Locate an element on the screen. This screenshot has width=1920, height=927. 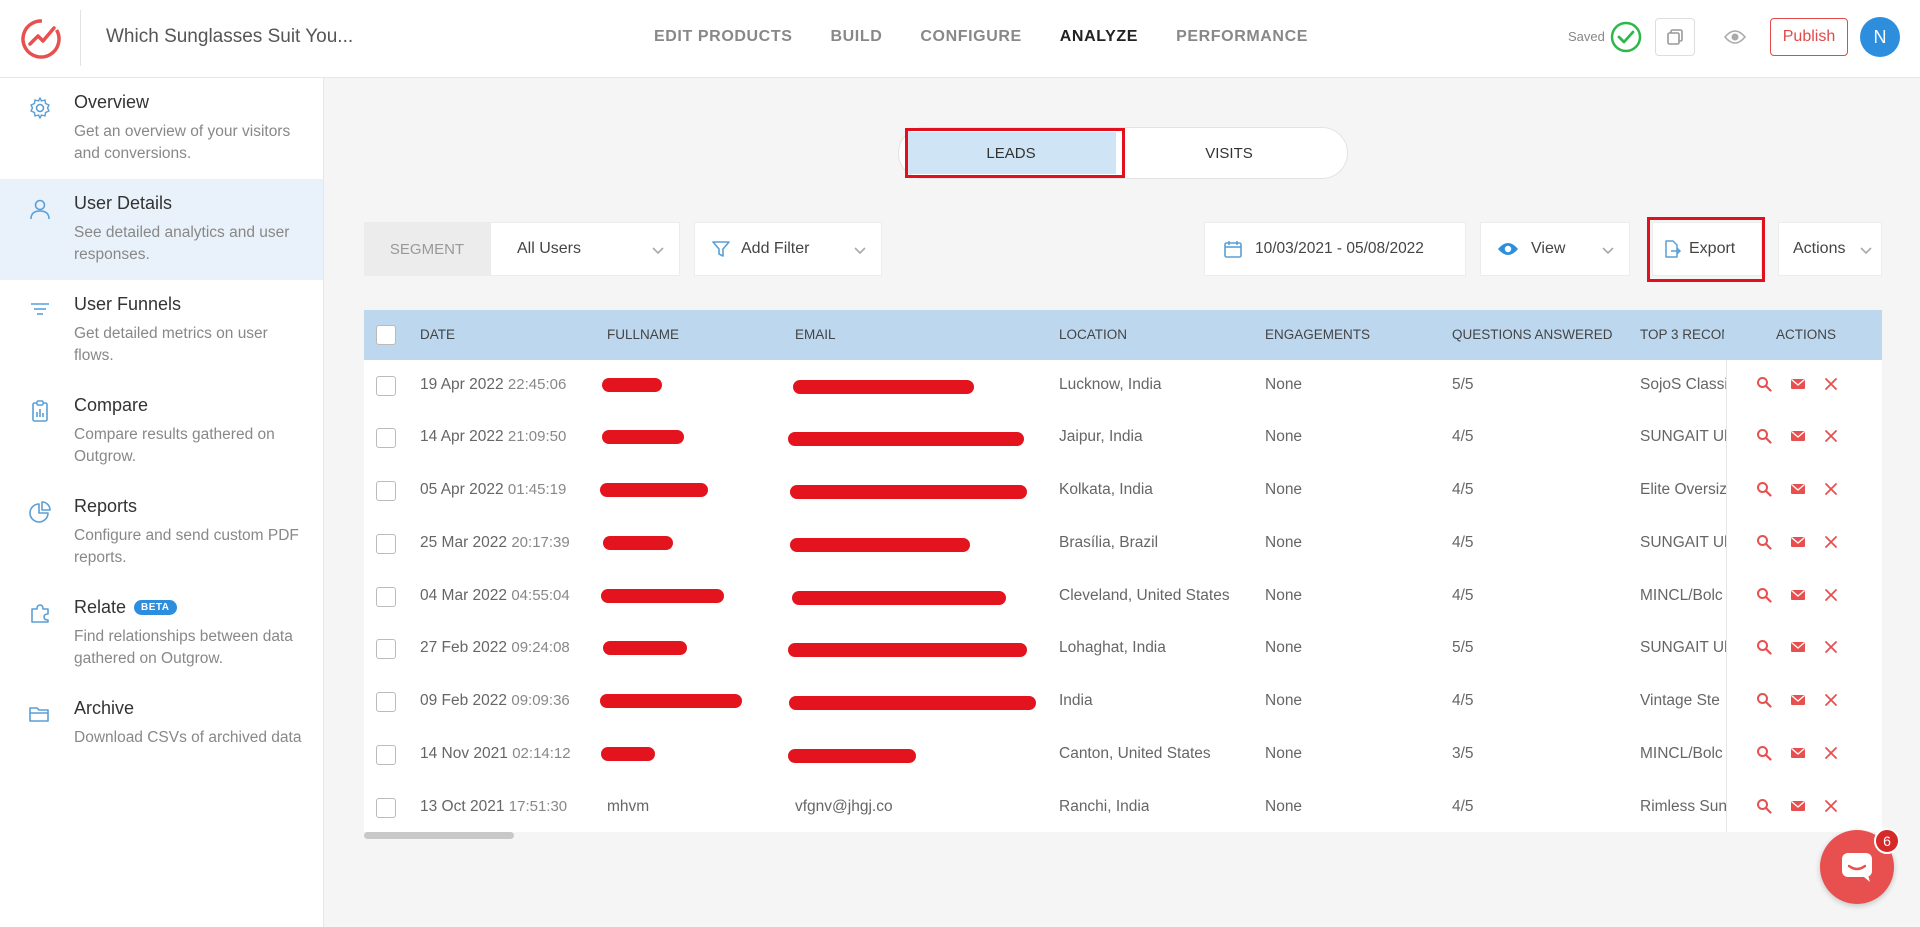
nav-configure: CONFIGURE is located at coordinates (970, 37).